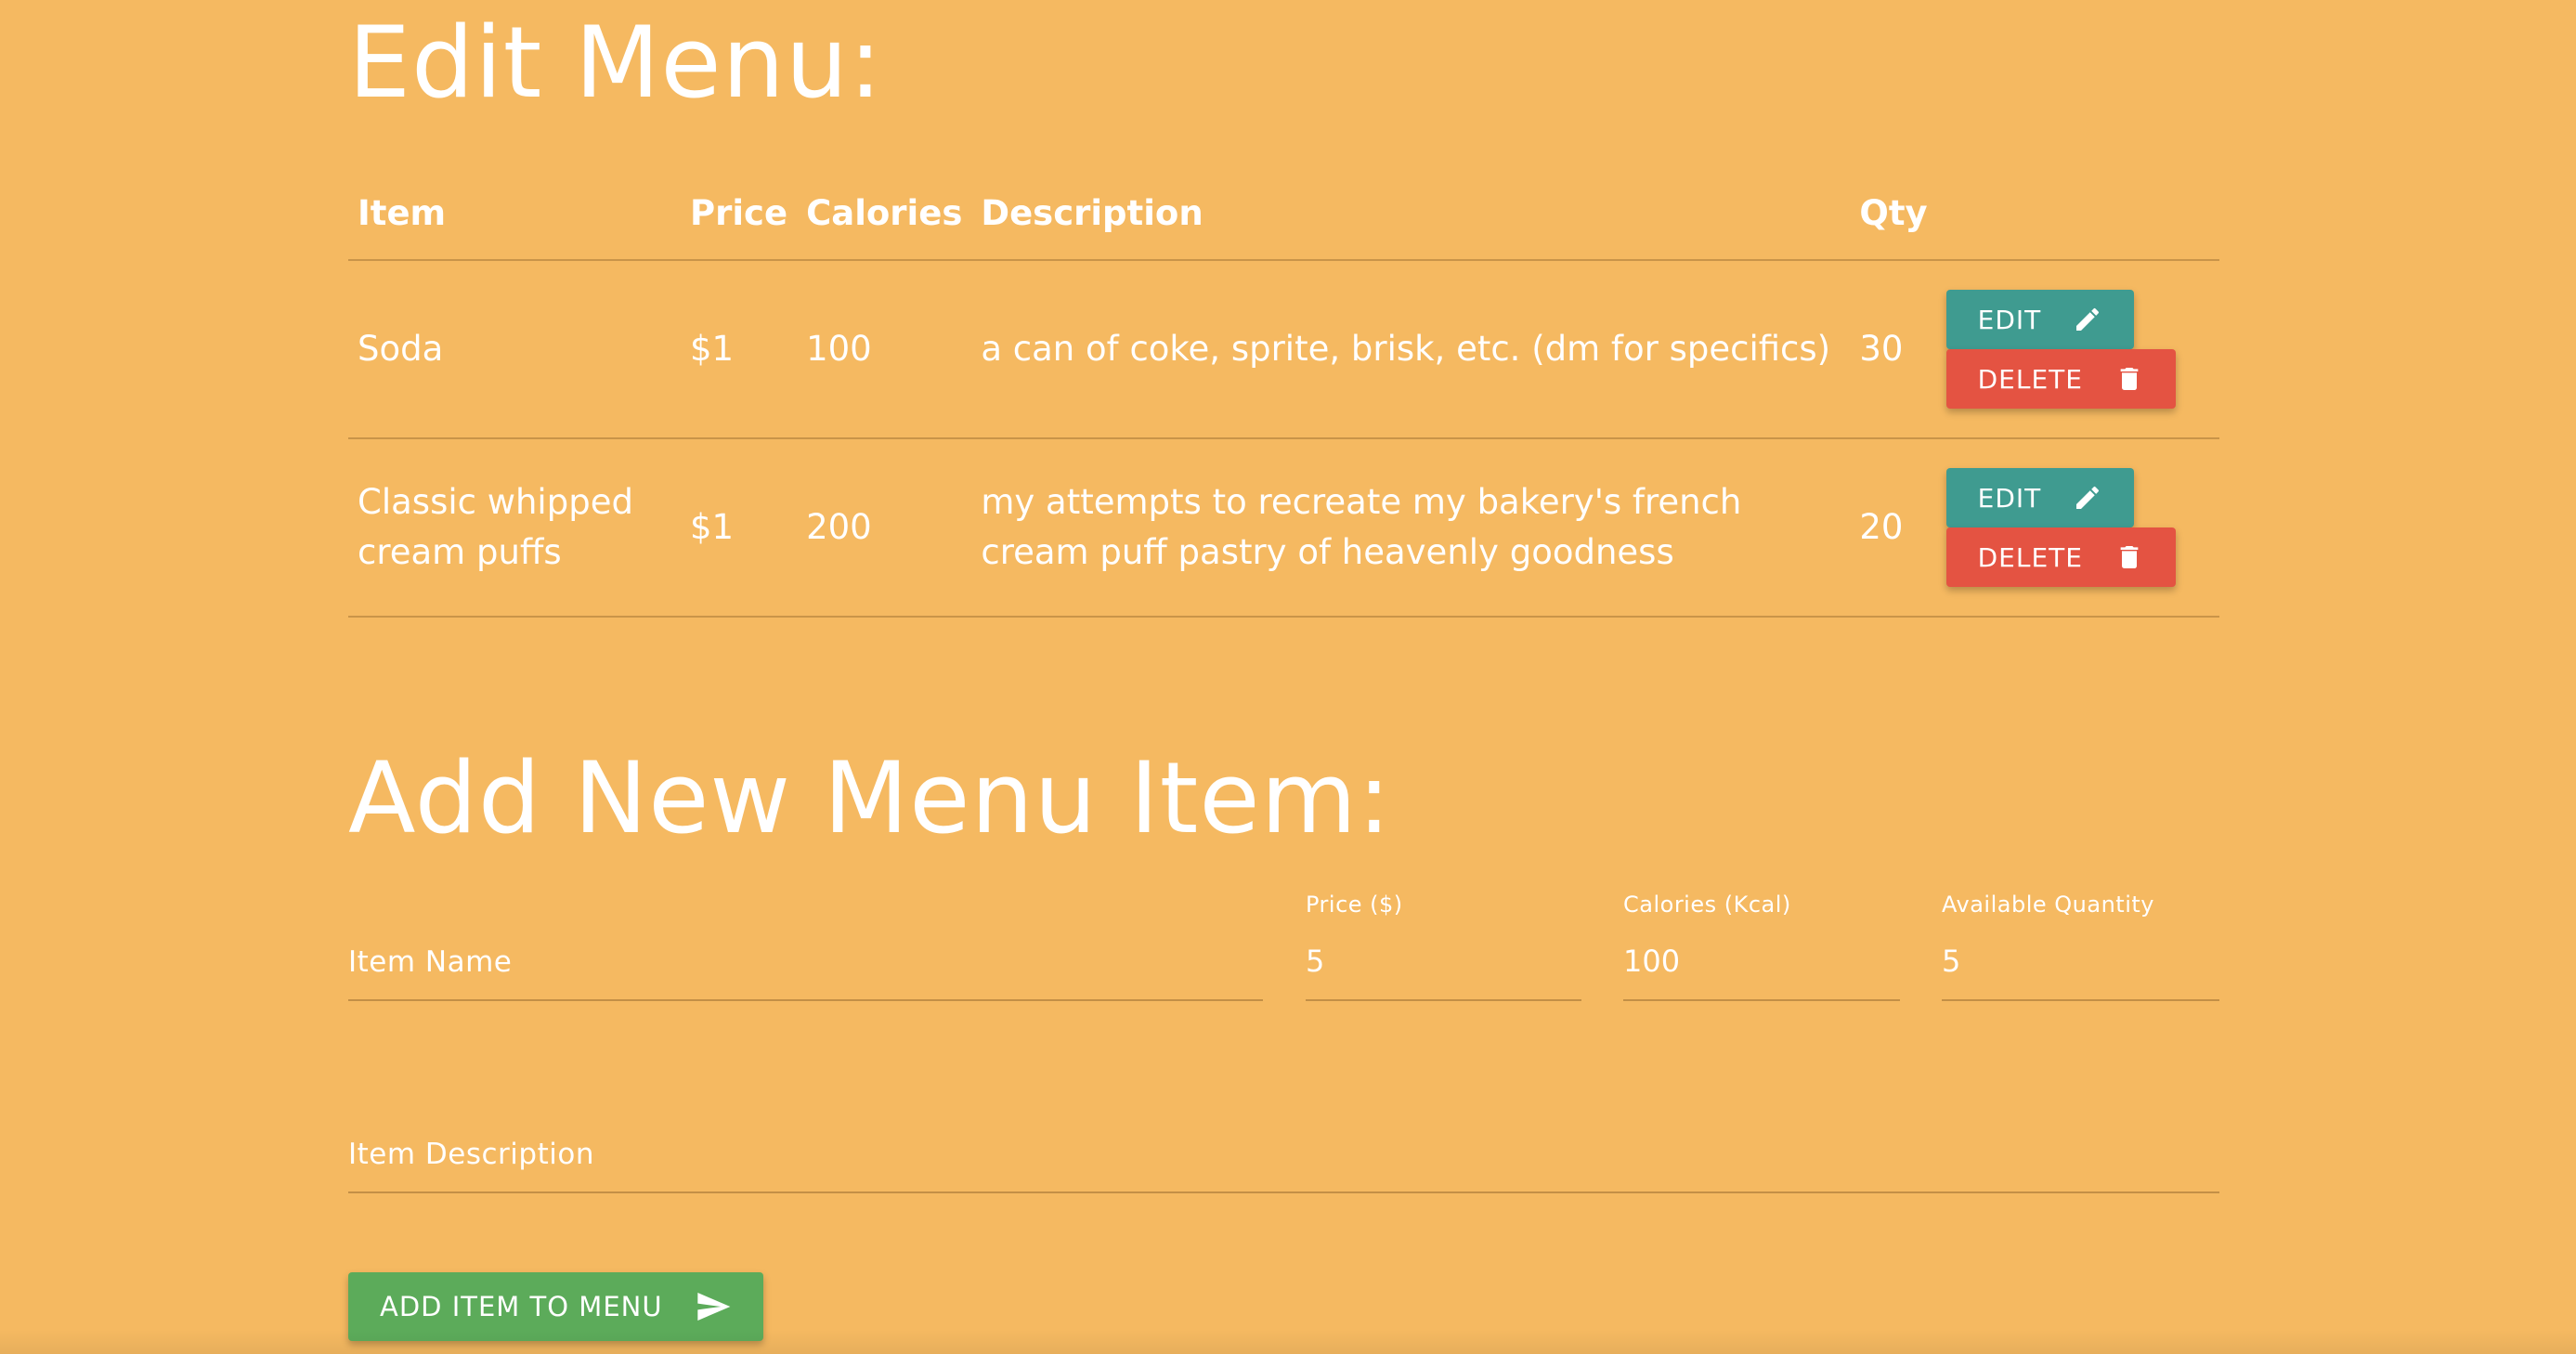 This screenshot has height=1354, width=2576. What do you see at coordinates (1355, 905) in the screenshot?
I see `price-label: Price ($)` at bounding box center [1355, 905].